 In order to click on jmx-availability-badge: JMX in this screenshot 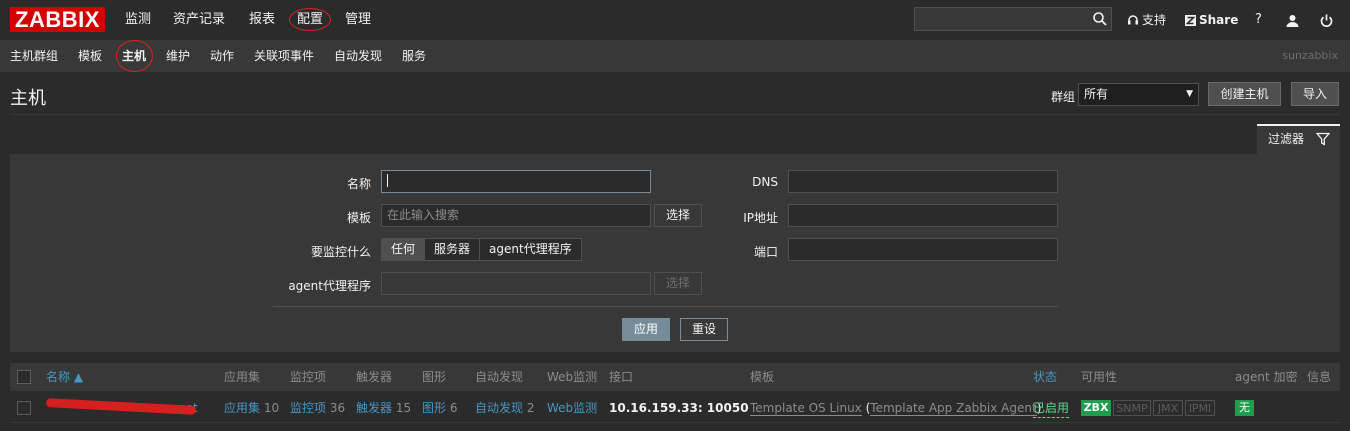, I will do `click(1168, 408)`.